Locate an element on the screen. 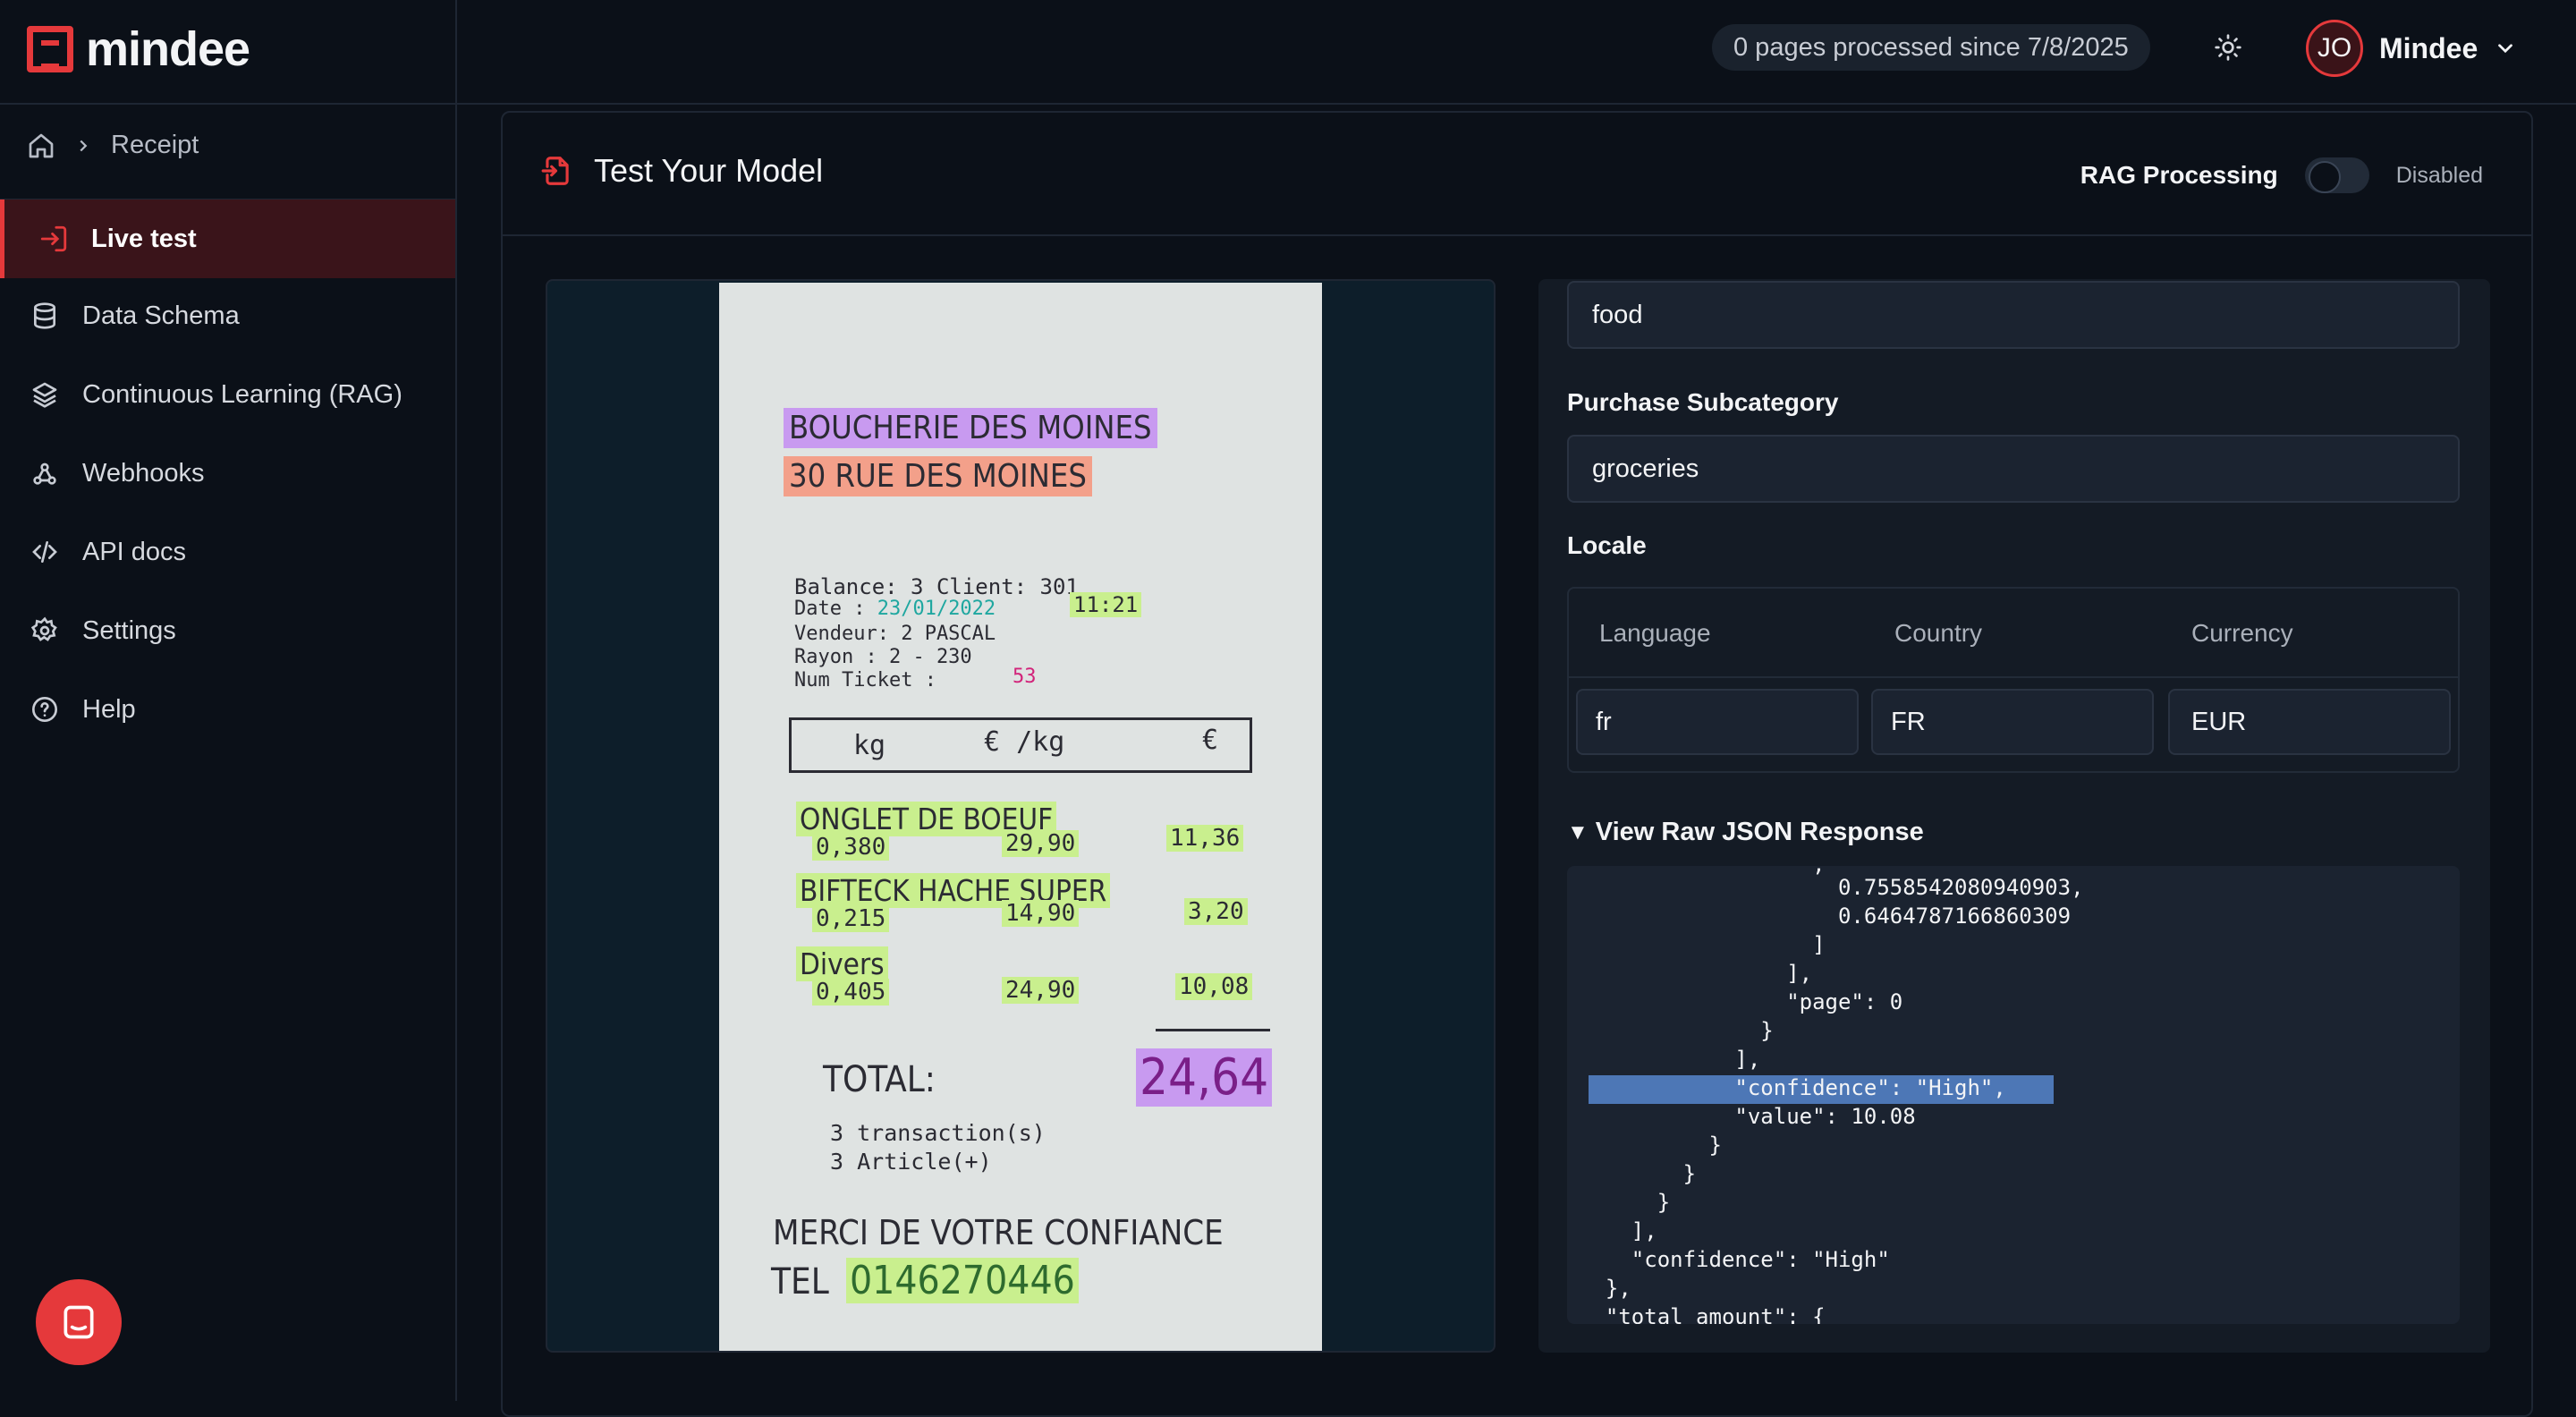 Image resolution: width=2576 pixels, height=1417 pixels. purchase-category-field: food is located at coordinates (2013, 315).